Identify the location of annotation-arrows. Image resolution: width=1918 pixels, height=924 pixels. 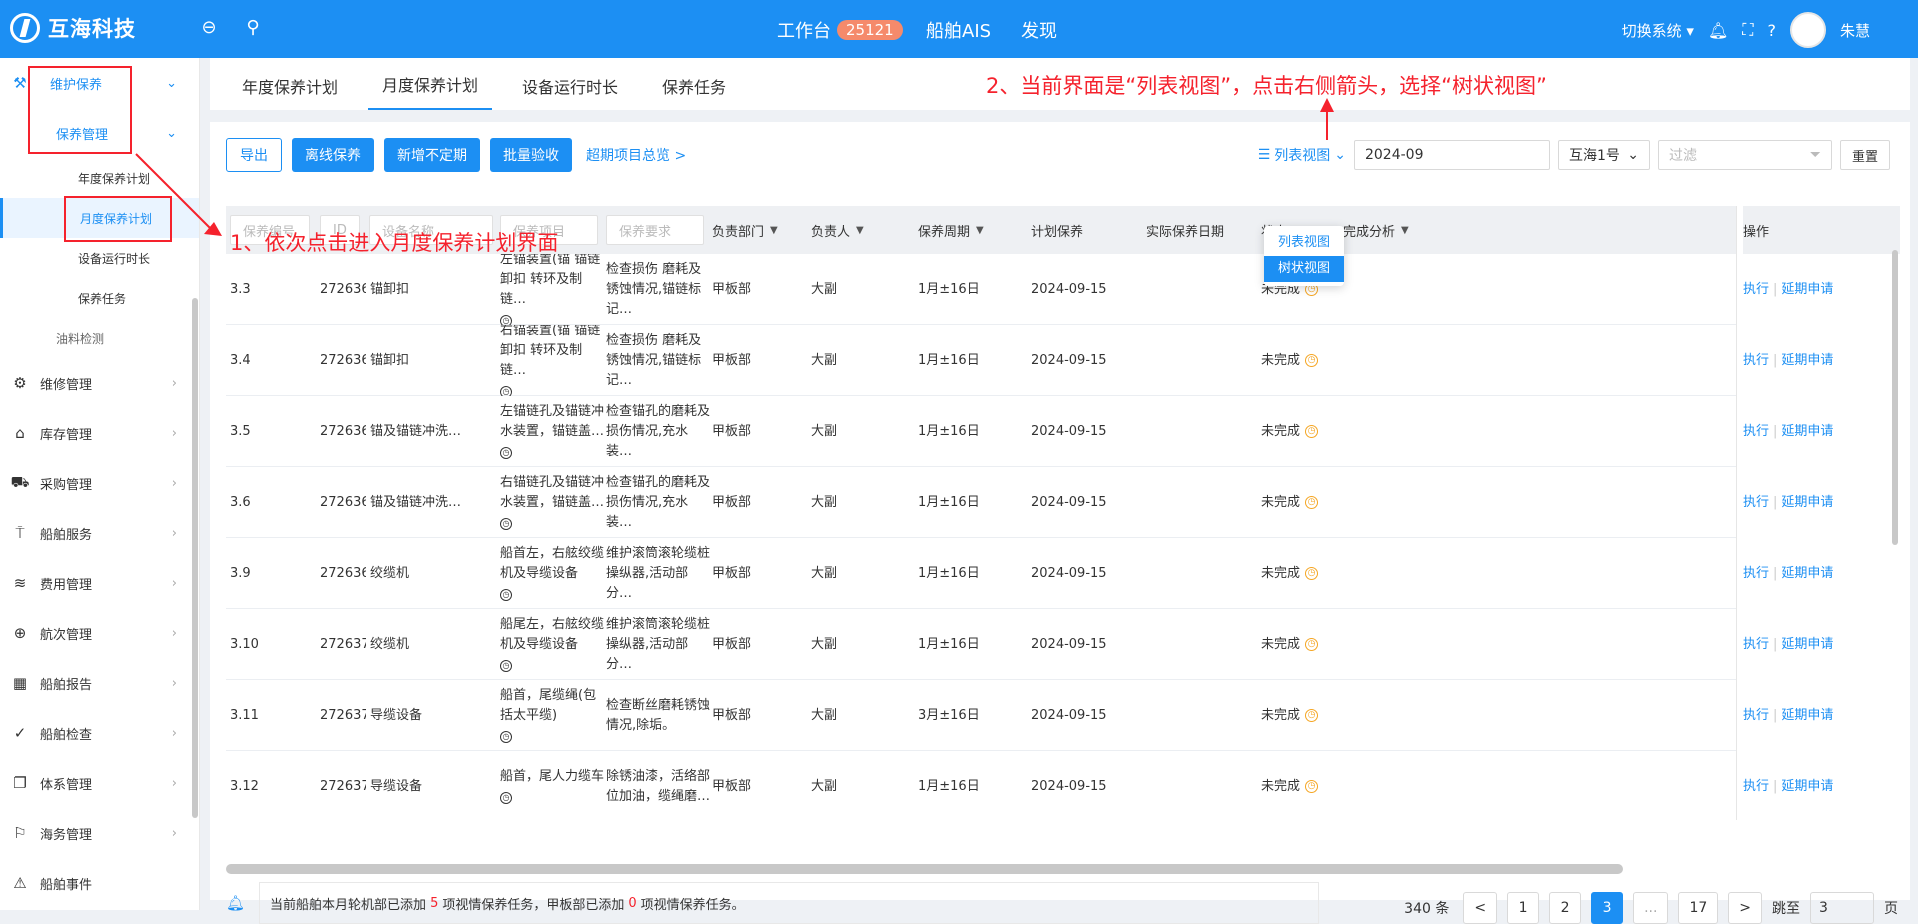
(734, 167).